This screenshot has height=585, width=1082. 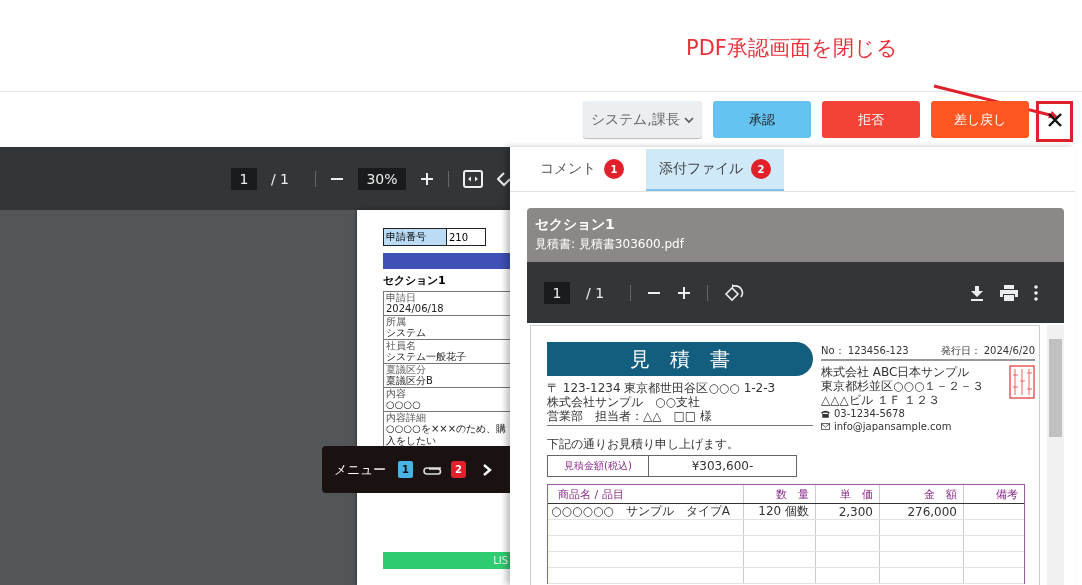 I want to click on phone-icon, so click(x=825, y=413).